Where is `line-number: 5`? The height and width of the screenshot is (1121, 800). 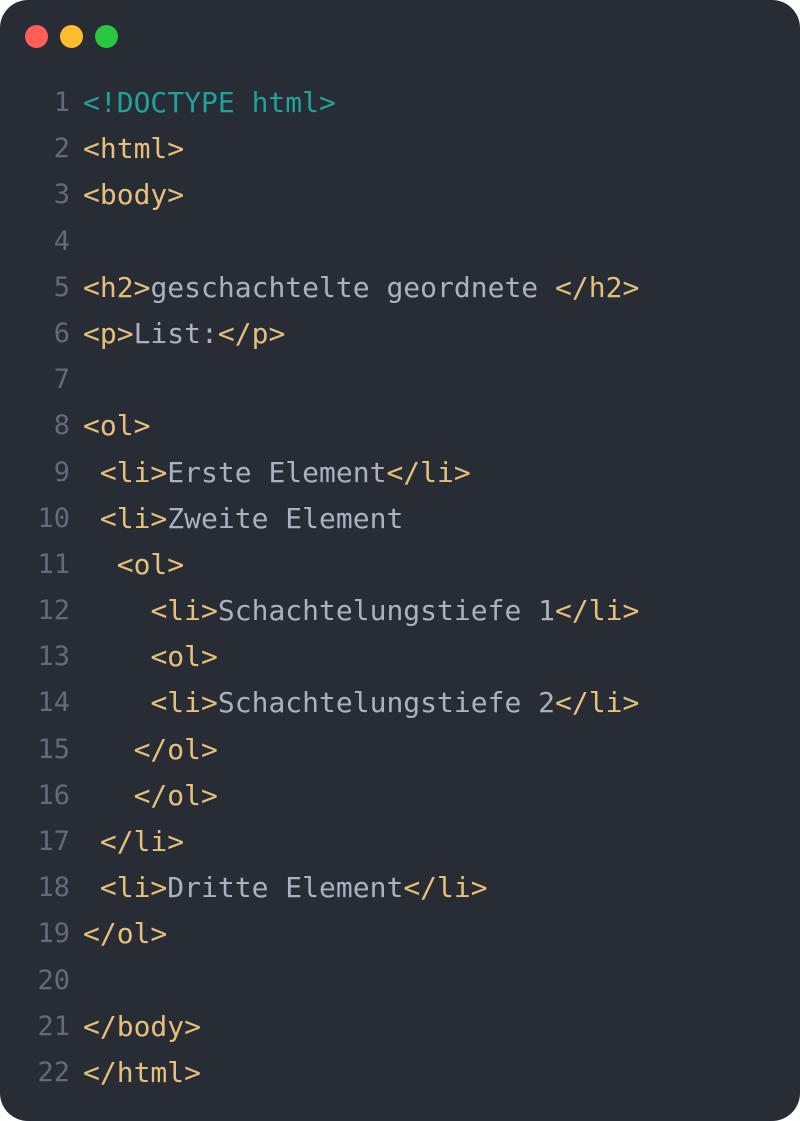
line-number: 5 is located at coordinates (61, 287).